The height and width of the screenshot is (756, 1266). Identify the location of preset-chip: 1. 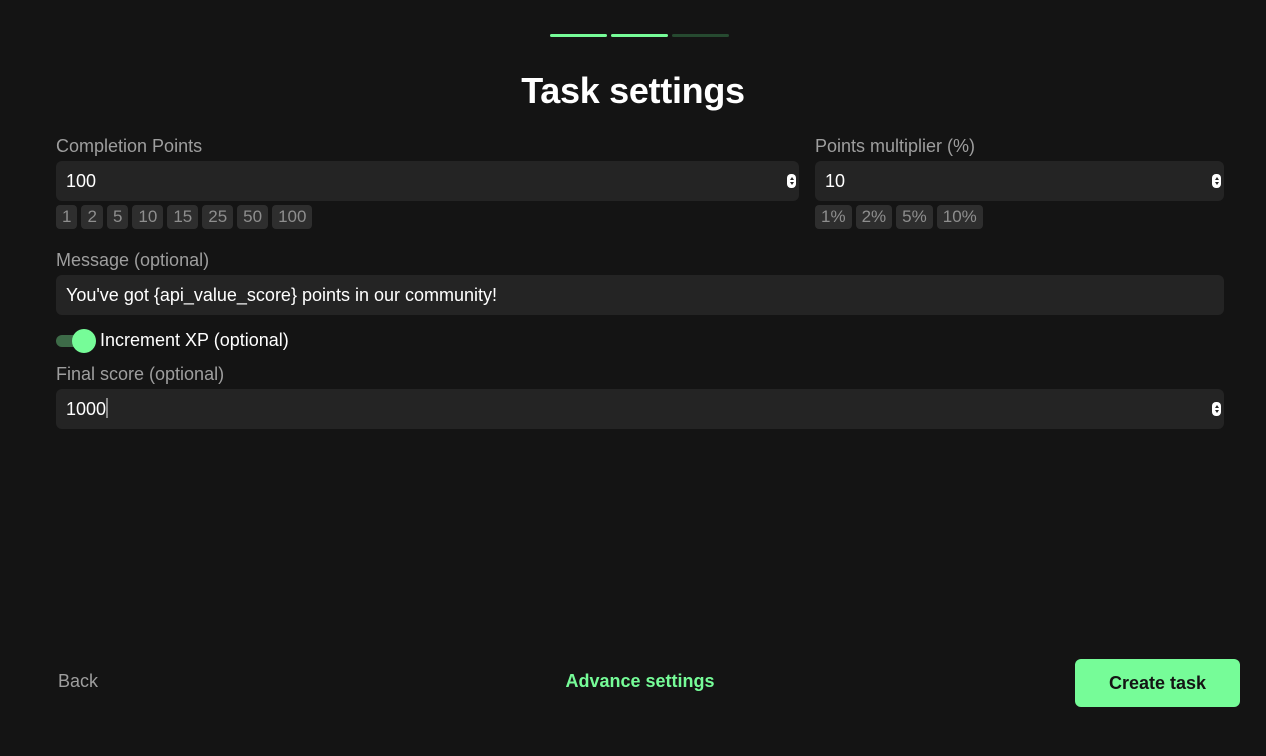
(67, 217).